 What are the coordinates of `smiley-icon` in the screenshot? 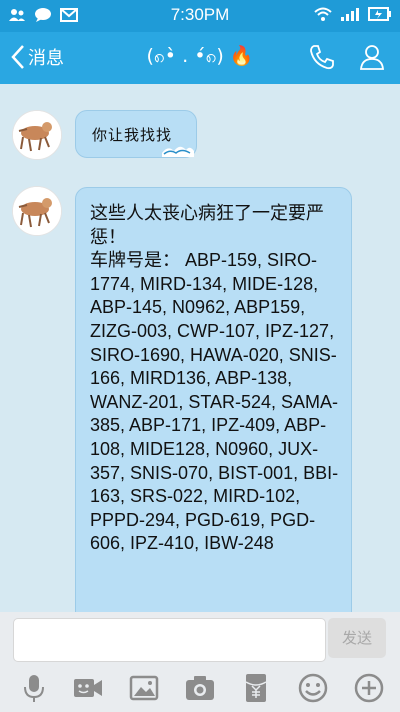 It's located at (313, 688).